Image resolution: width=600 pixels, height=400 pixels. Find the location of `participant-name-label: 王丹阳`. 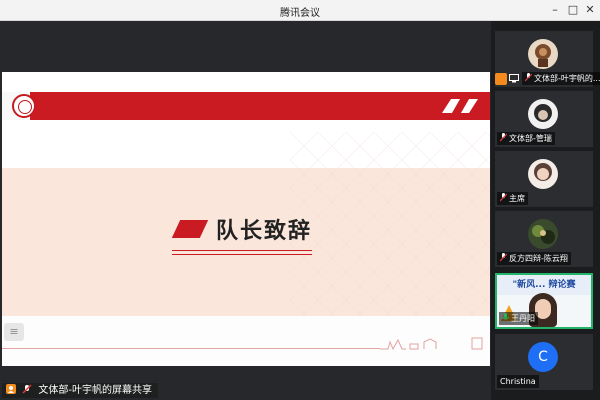

participant-name-label: 王丹阳 is located at coordinates (518, 318).